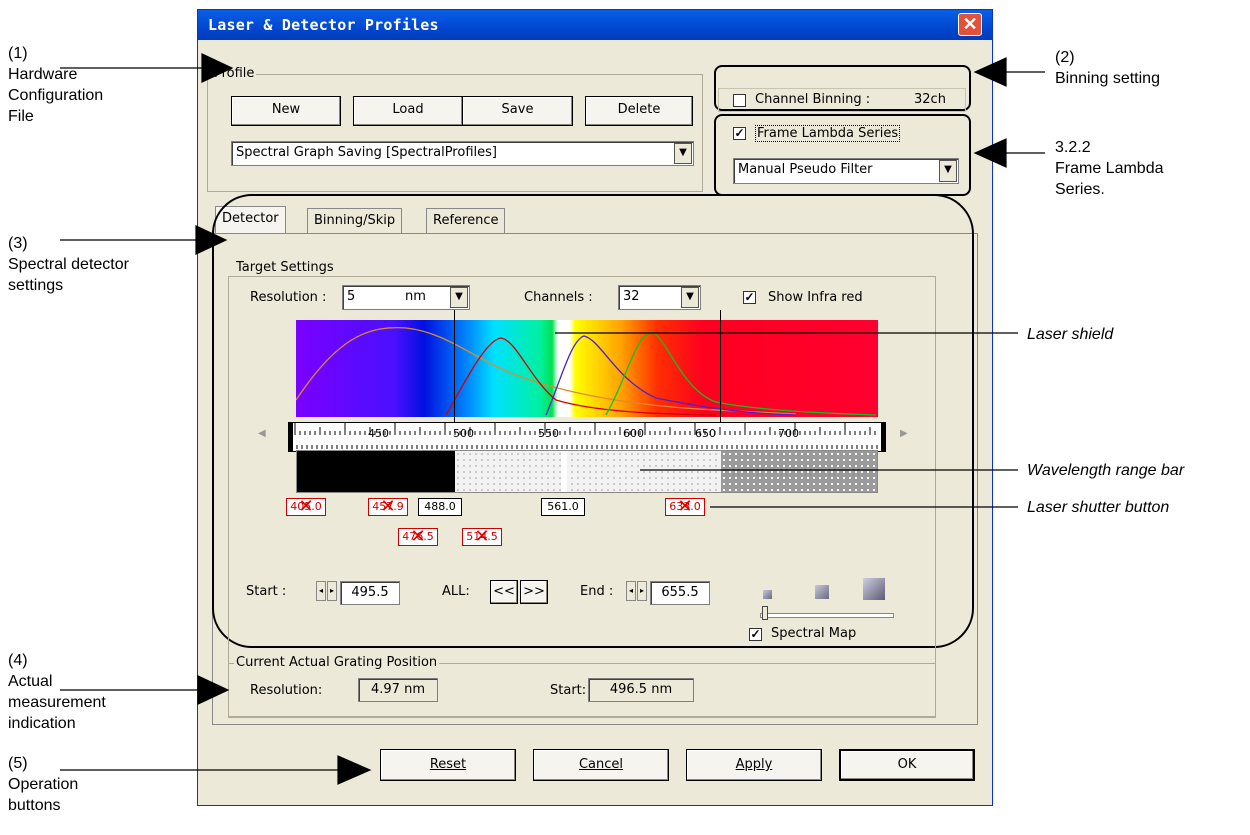  What do you see at coordinates (366, 152) in the screenshot?
I see `profile-select-value: Spectral Graph Saving [SpectralProfiles]` at bounding box center [366, 152].